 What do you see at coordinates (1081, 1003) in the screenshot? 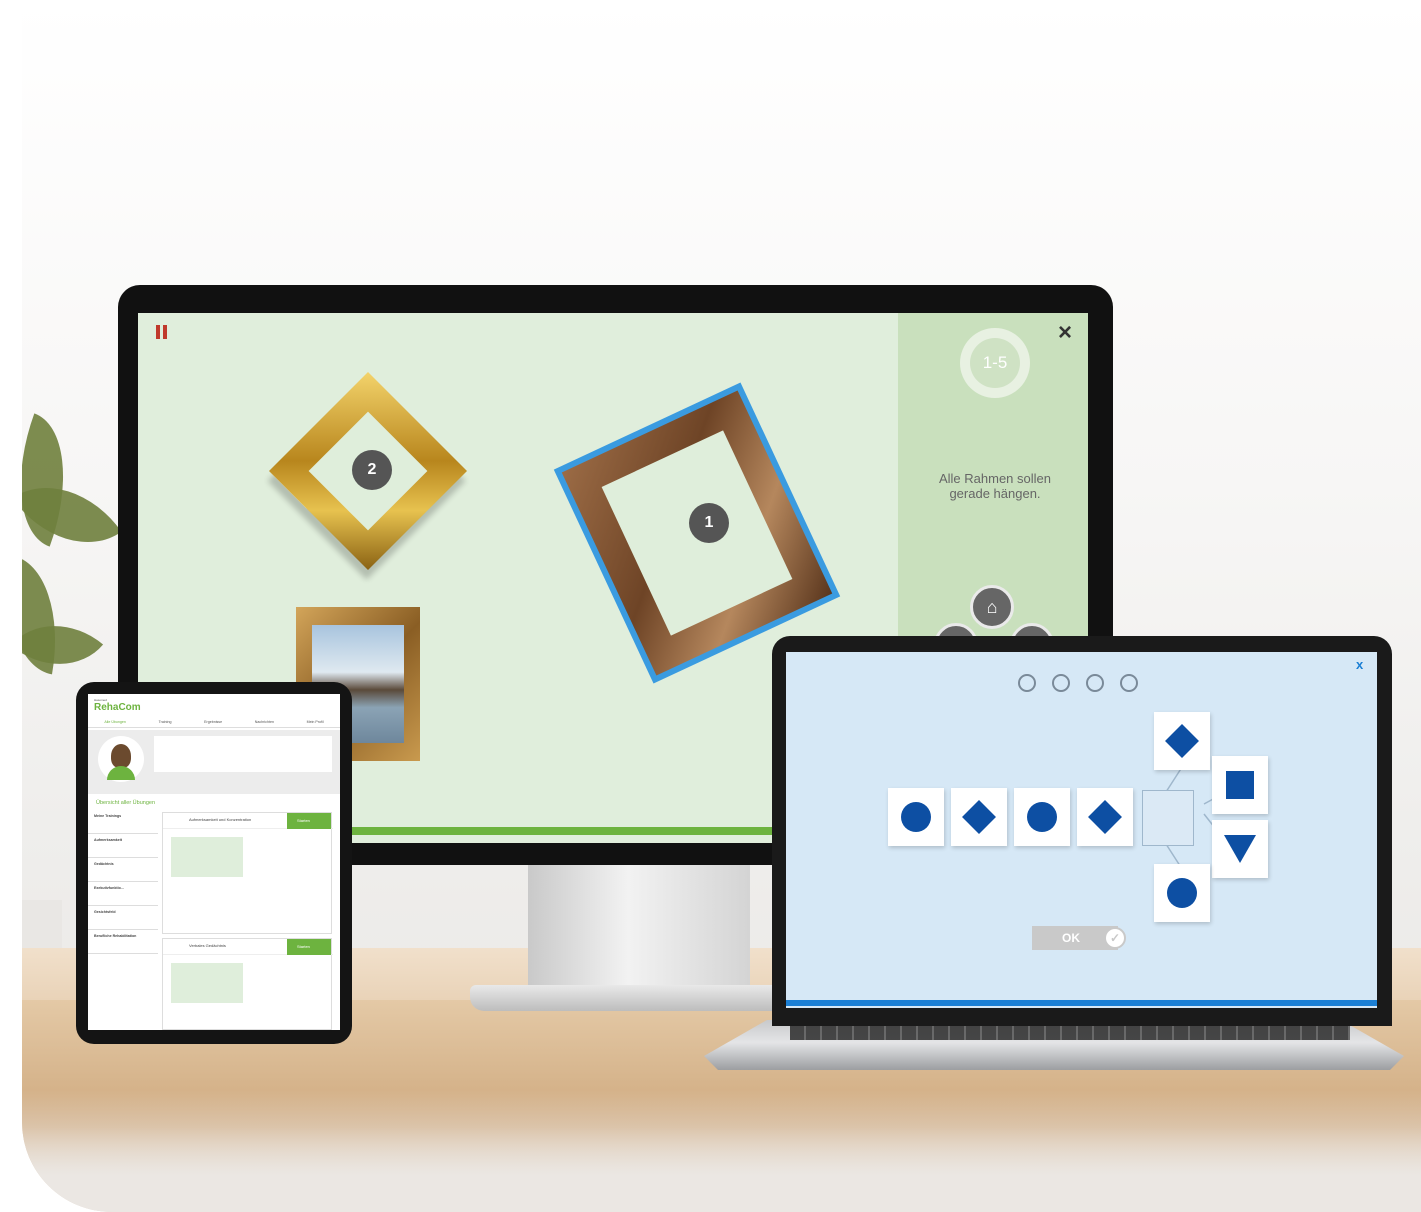
I see `progress-bar` at bounding box center [1081, 1003].